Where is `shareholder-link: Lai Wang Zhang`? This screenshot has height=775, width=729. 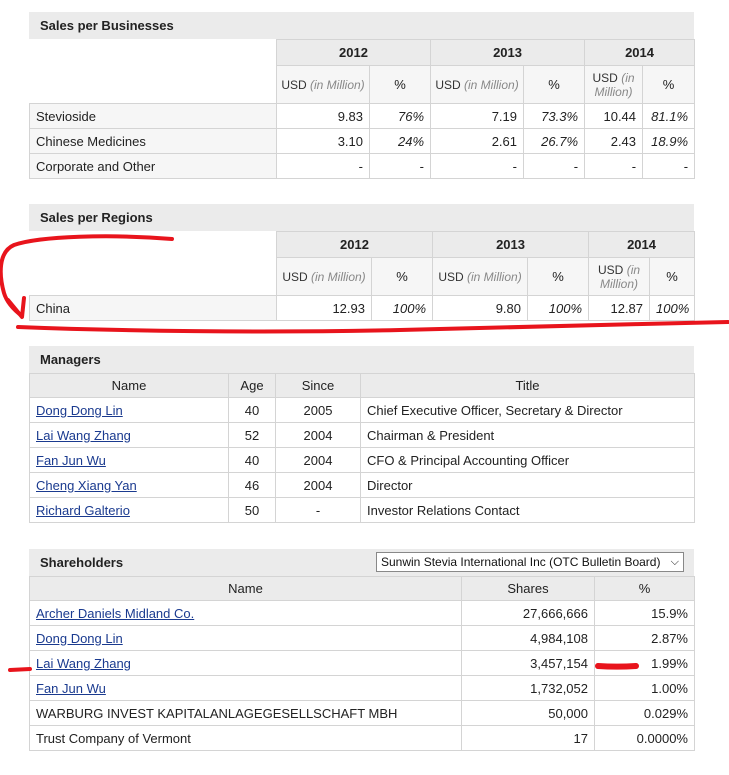 shareholder-link: Lai Wang Zhang is located at coordinates (83, 663).